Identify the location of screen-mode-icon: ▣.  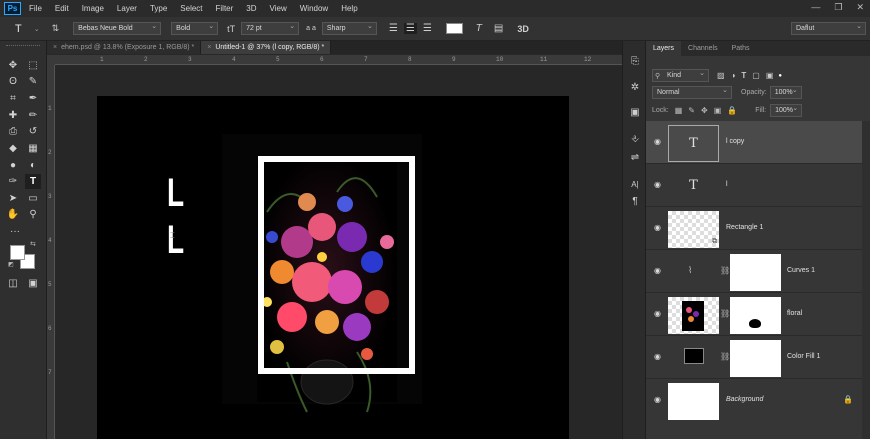
(33, 283).